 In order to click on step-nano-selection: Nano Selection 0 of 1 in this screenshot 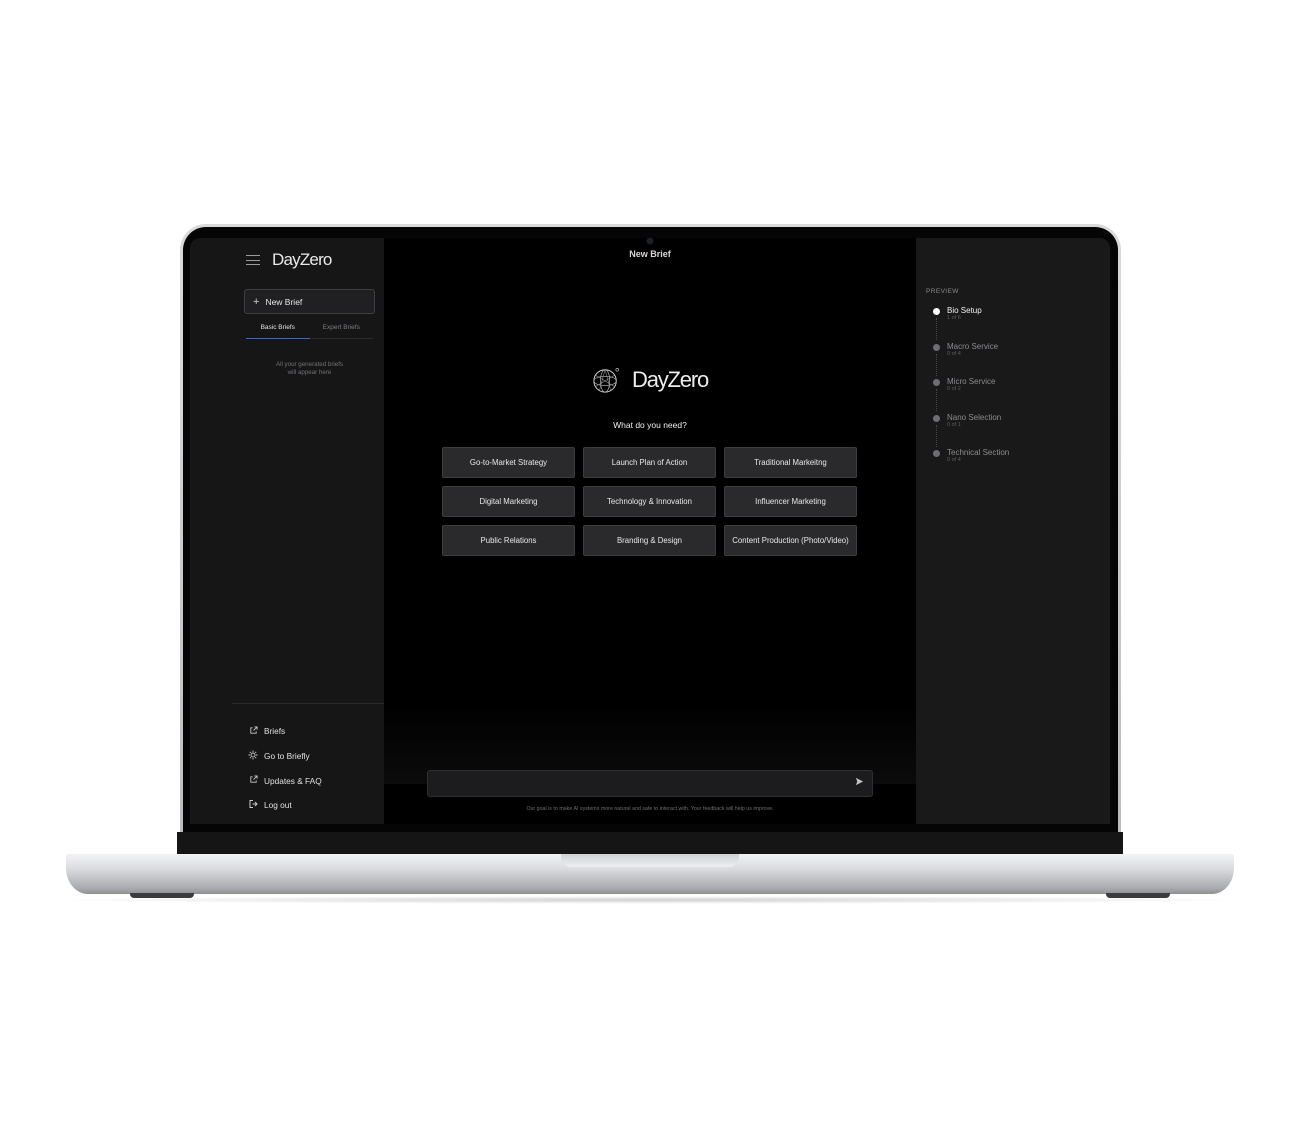, I will do `click(971, 431)`.